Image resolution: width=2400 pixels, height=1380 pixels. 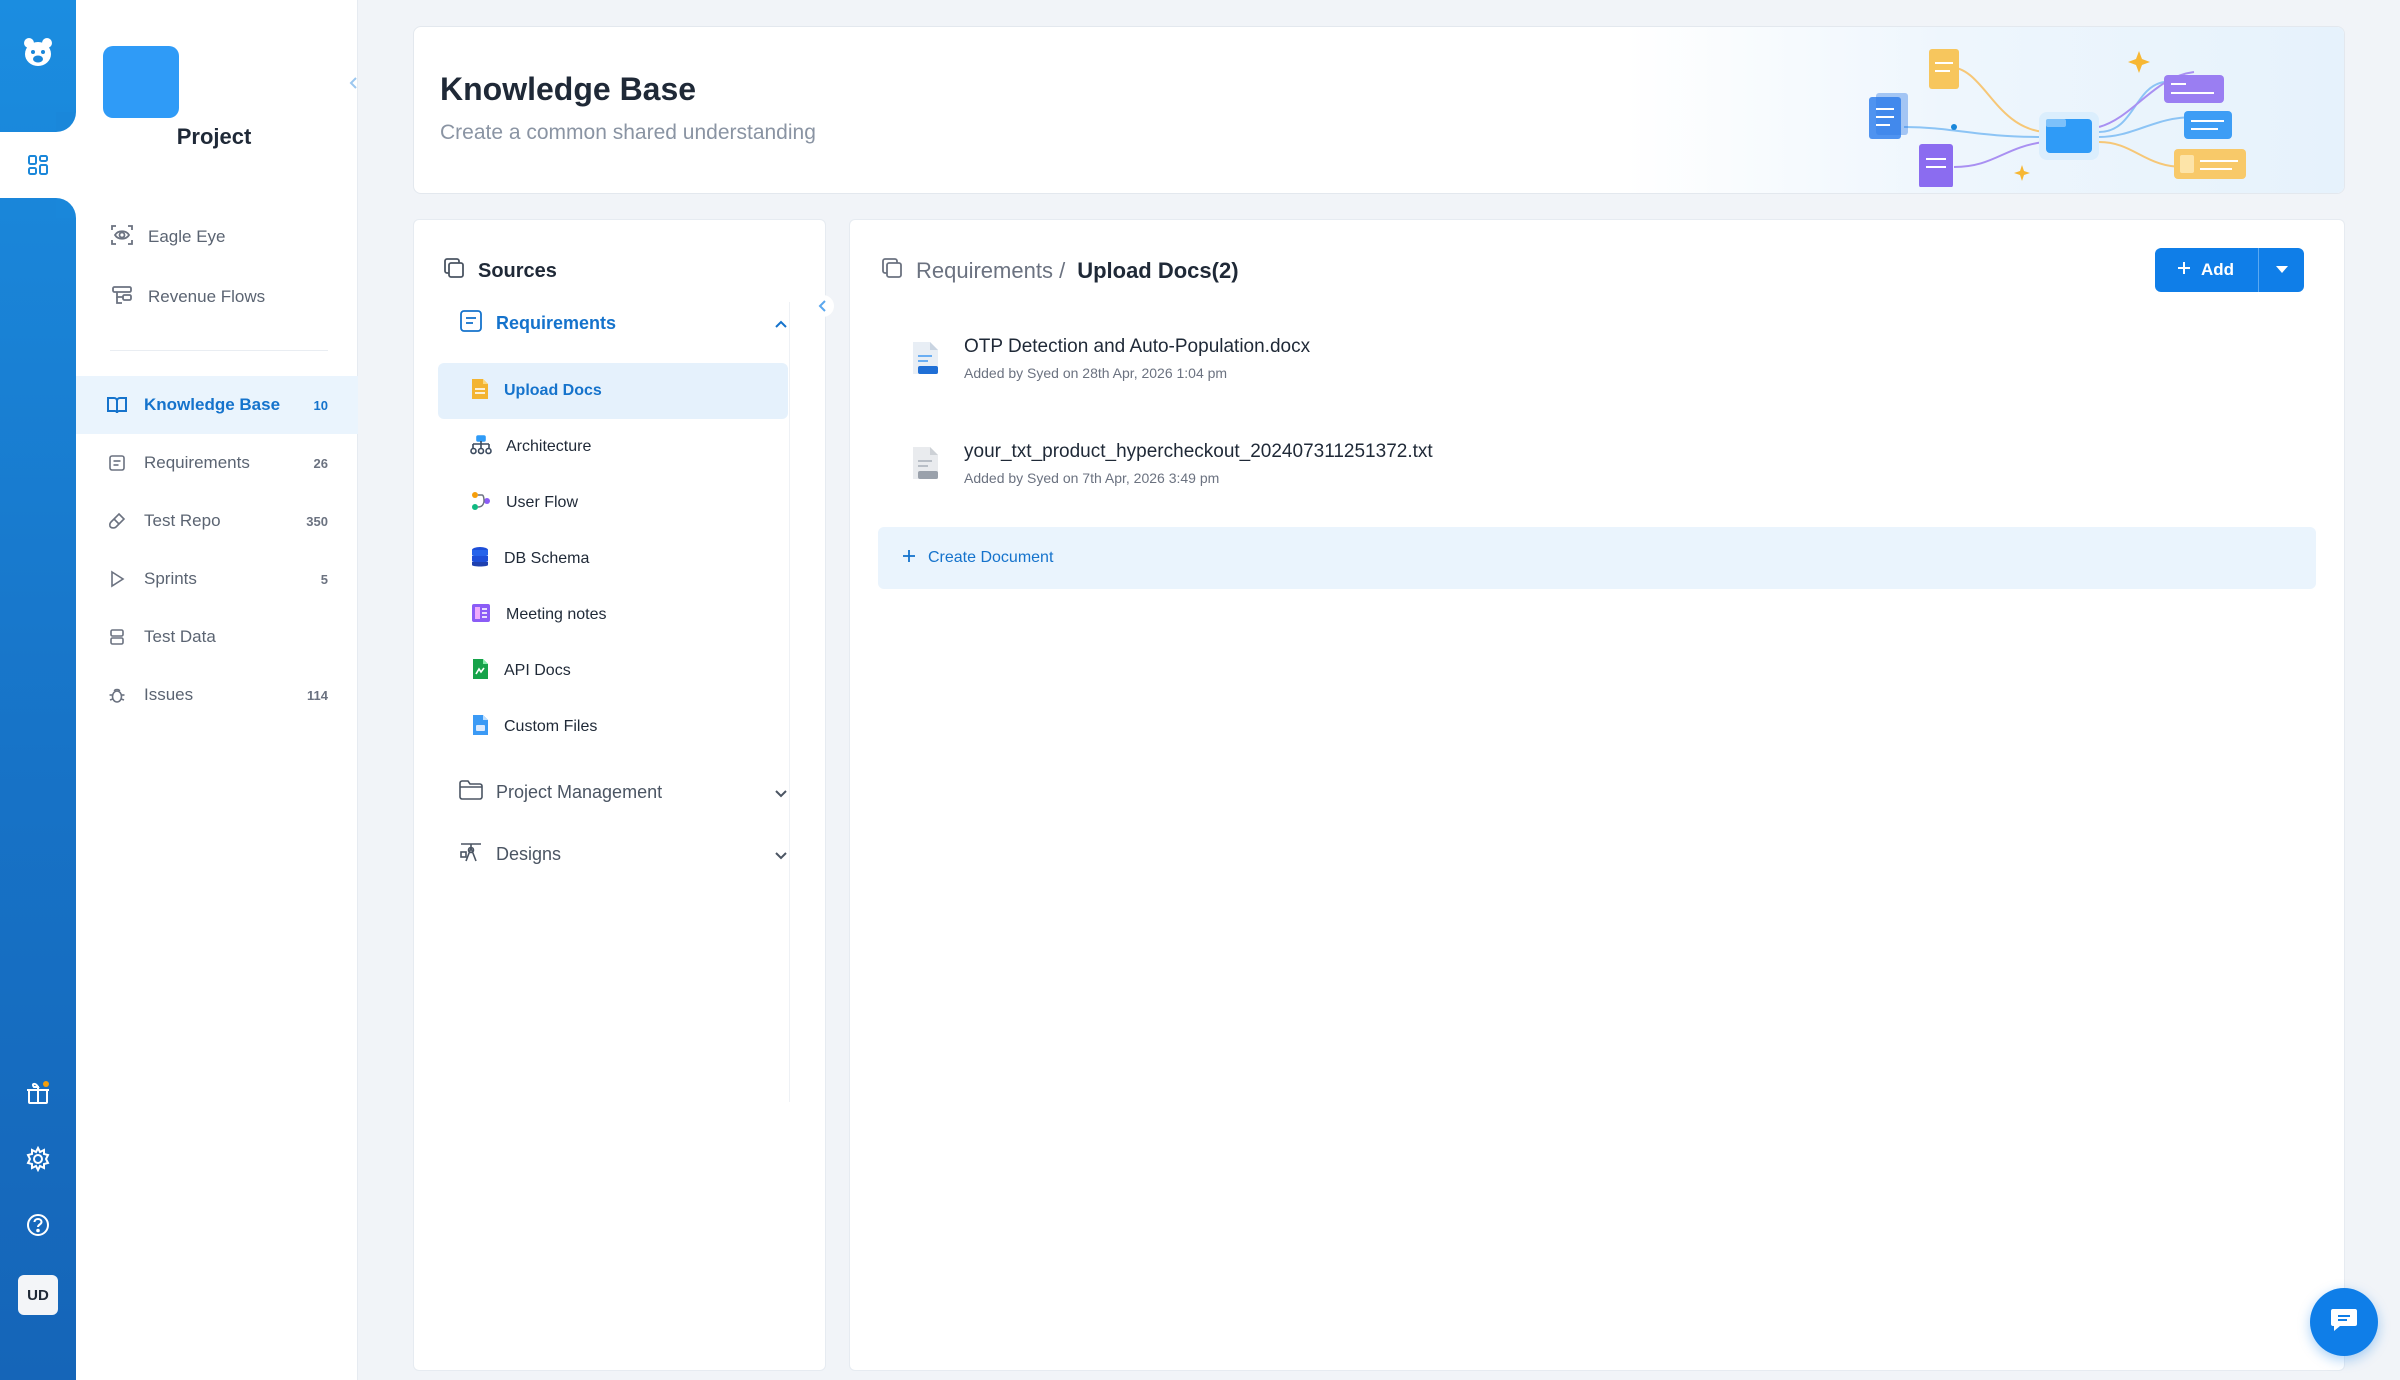 What do you see at coordinates (471, 792) in the screenshot?
I see `folder-icon` at bounding box center [471, 792].